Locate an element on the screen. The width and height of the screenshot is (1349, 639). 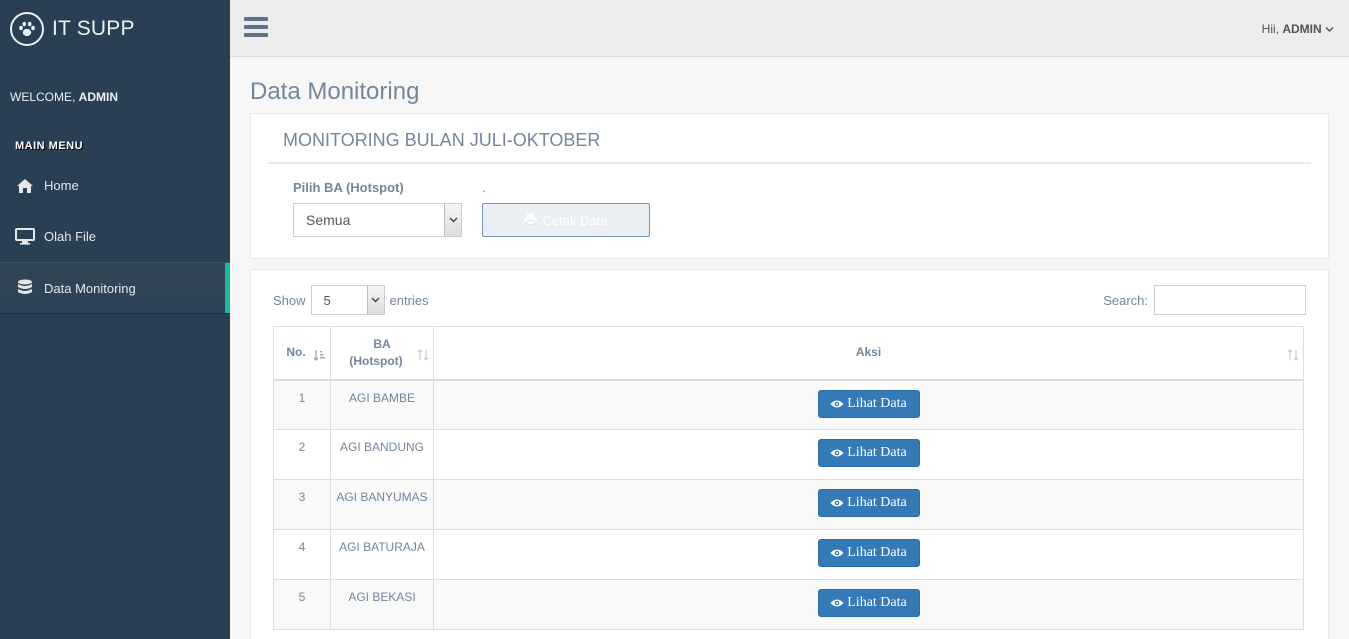
panel-title: MONITORING BULAN JULI-OKTOBER is located at coordinates (789, 147).